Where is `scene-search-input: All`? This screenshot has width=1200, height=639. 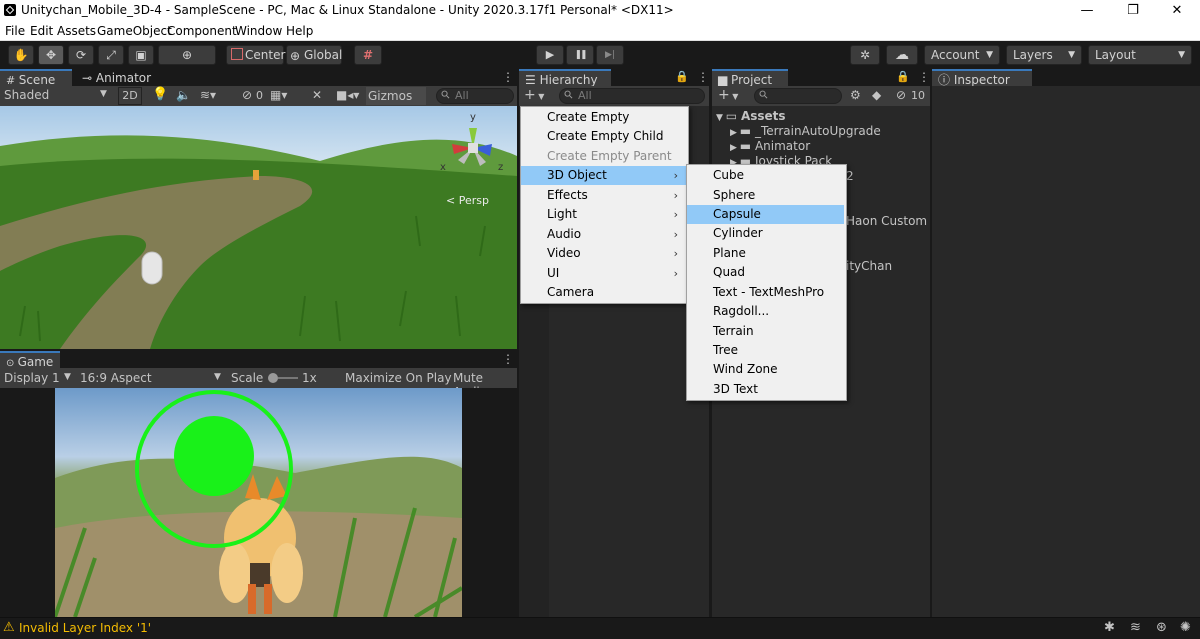 scene-search-input: All is located at coordinates (475, 96).